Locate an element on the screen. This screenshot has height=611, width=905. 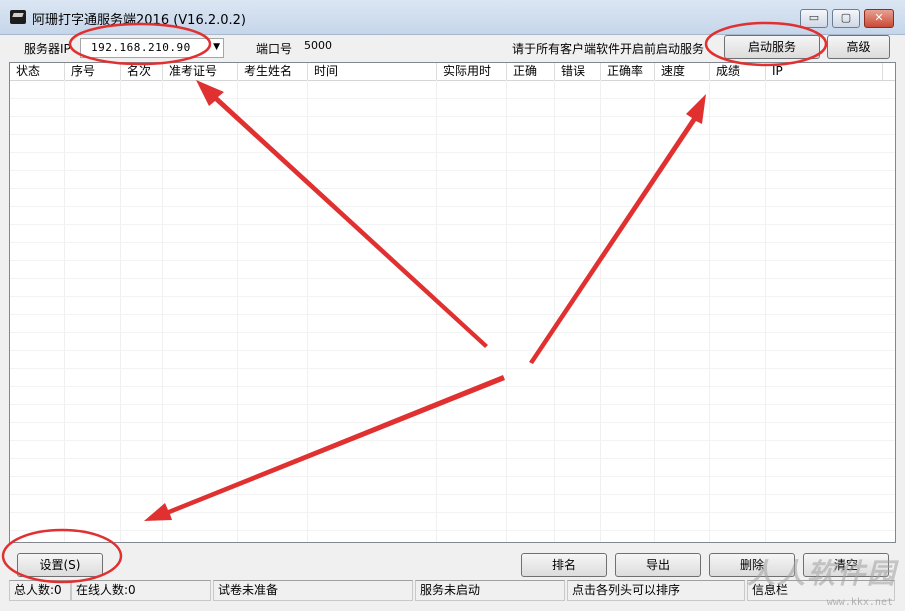
status-paper: 试卷未准备 is located at coordinates (313, 590).